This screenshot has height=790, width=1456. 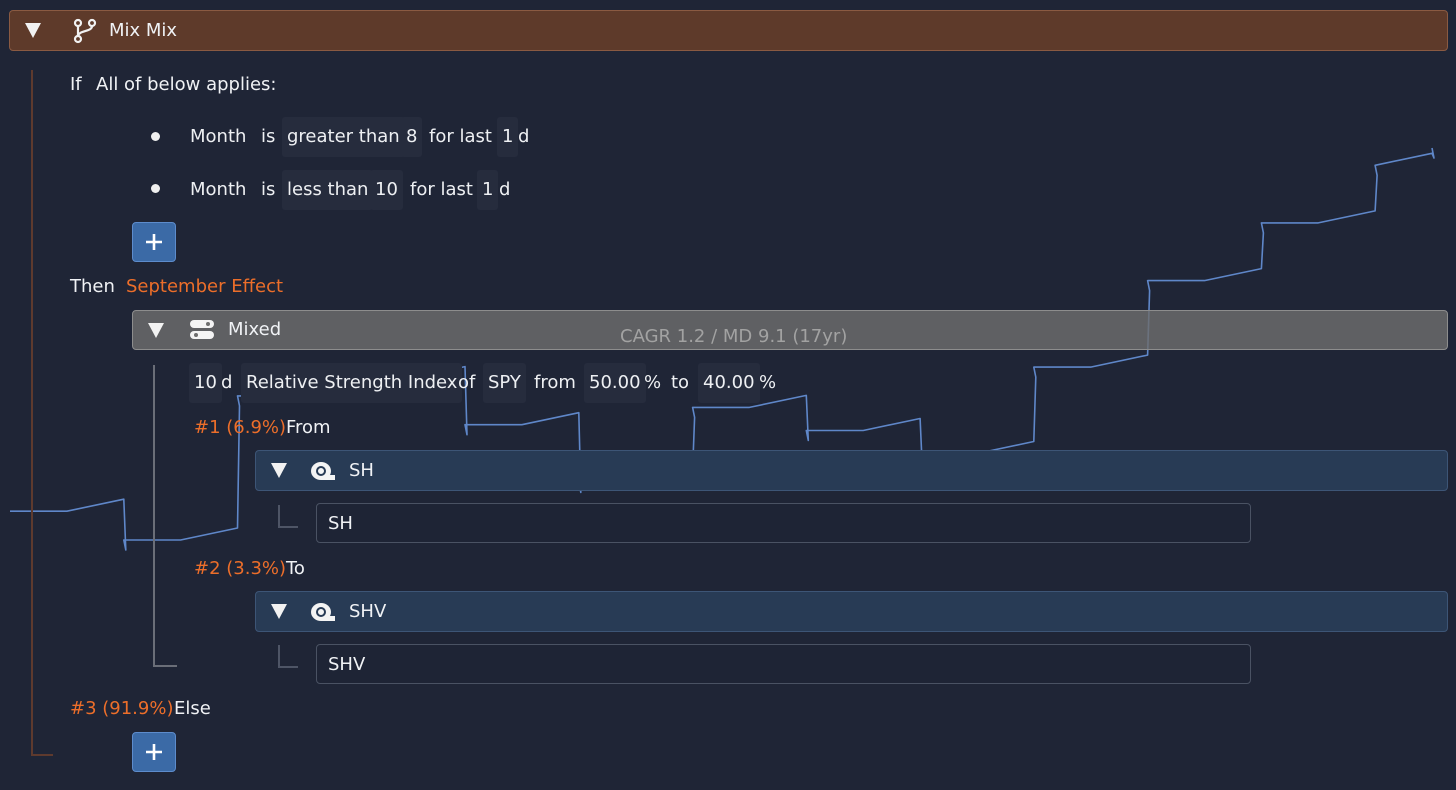 What do you see at coordinates (76, 84) in the screenshot?
I see `if-label: If` at bounding box center [76, 84].